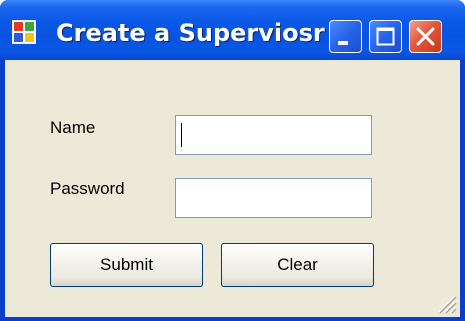 Image resolution: width=465 pixels, height=321 pixels. I want to click on password-input, so click(273, 198).